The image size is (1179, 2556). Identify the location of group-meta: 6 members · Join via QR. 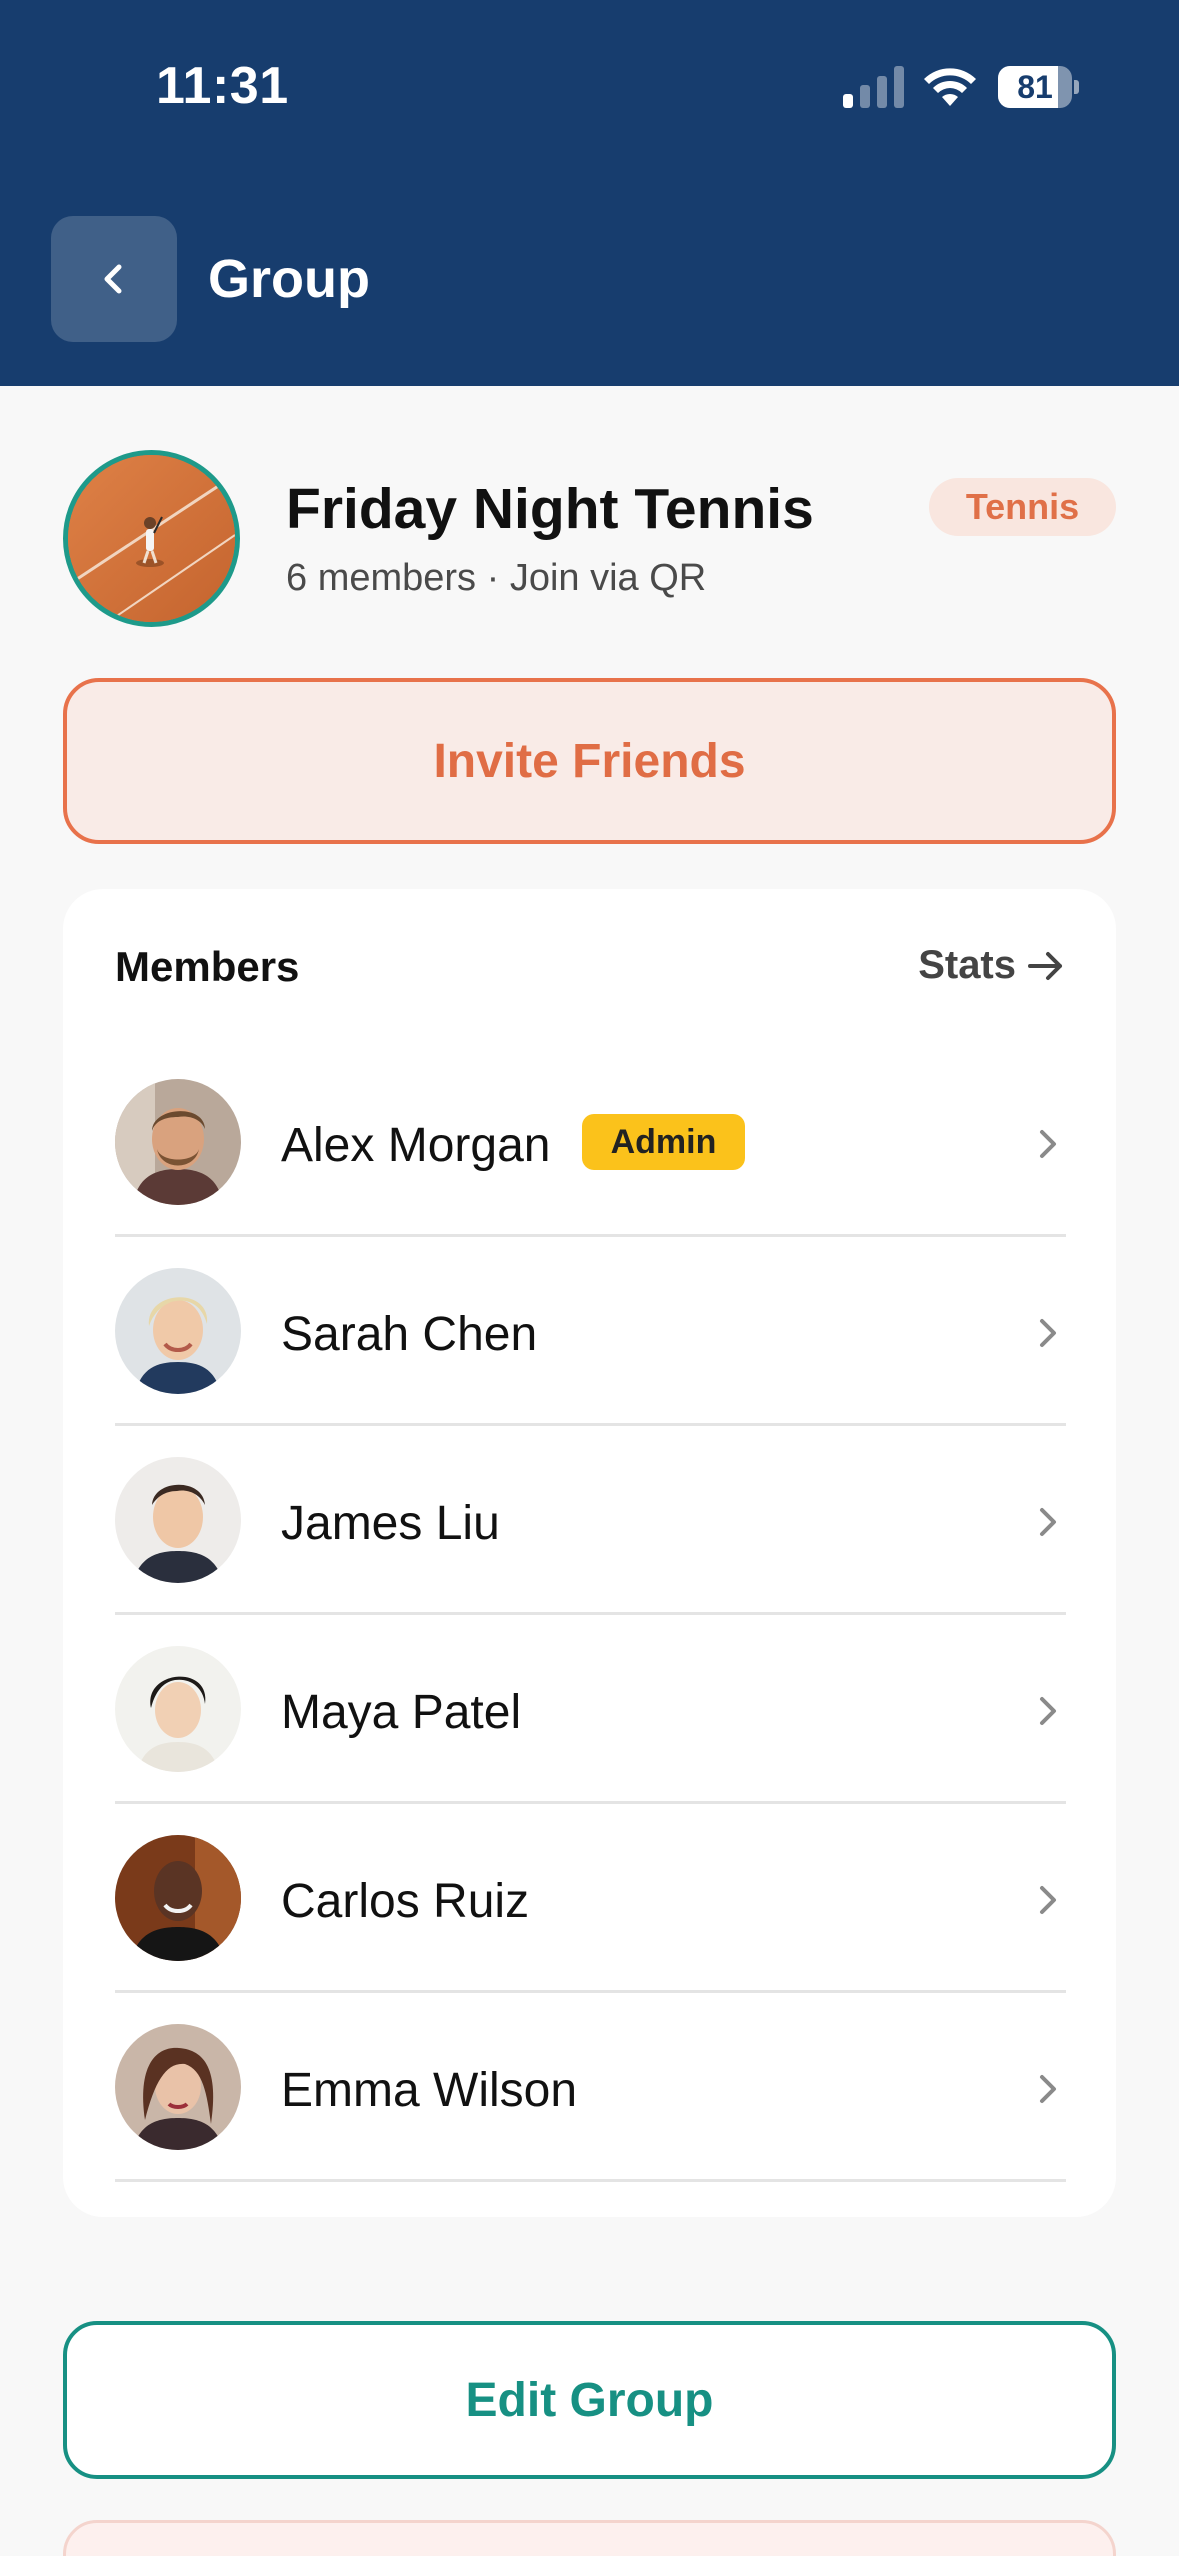
(496, 578).